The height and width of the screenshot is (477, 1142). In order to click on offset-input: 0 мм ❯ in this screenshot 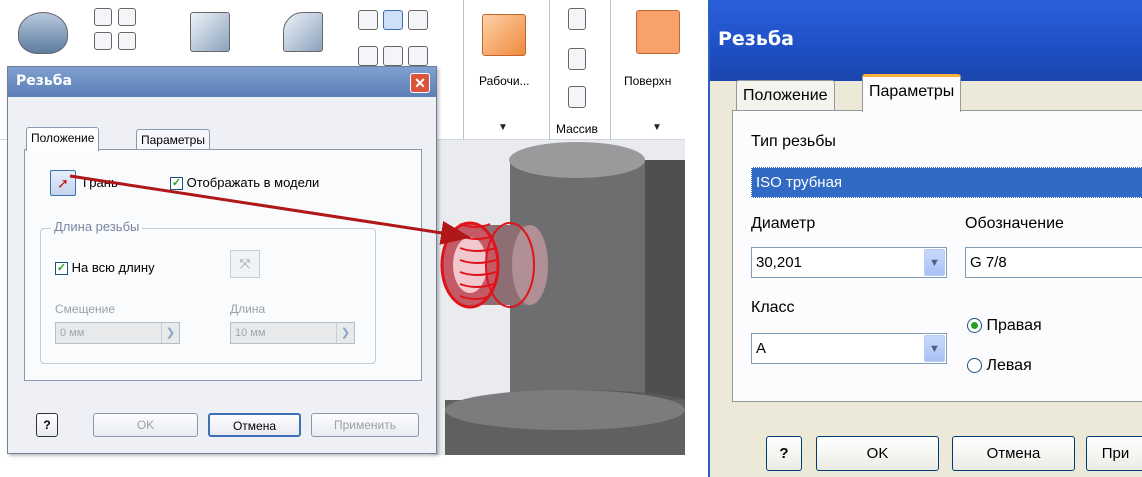, I will do `click(117, 333)`.